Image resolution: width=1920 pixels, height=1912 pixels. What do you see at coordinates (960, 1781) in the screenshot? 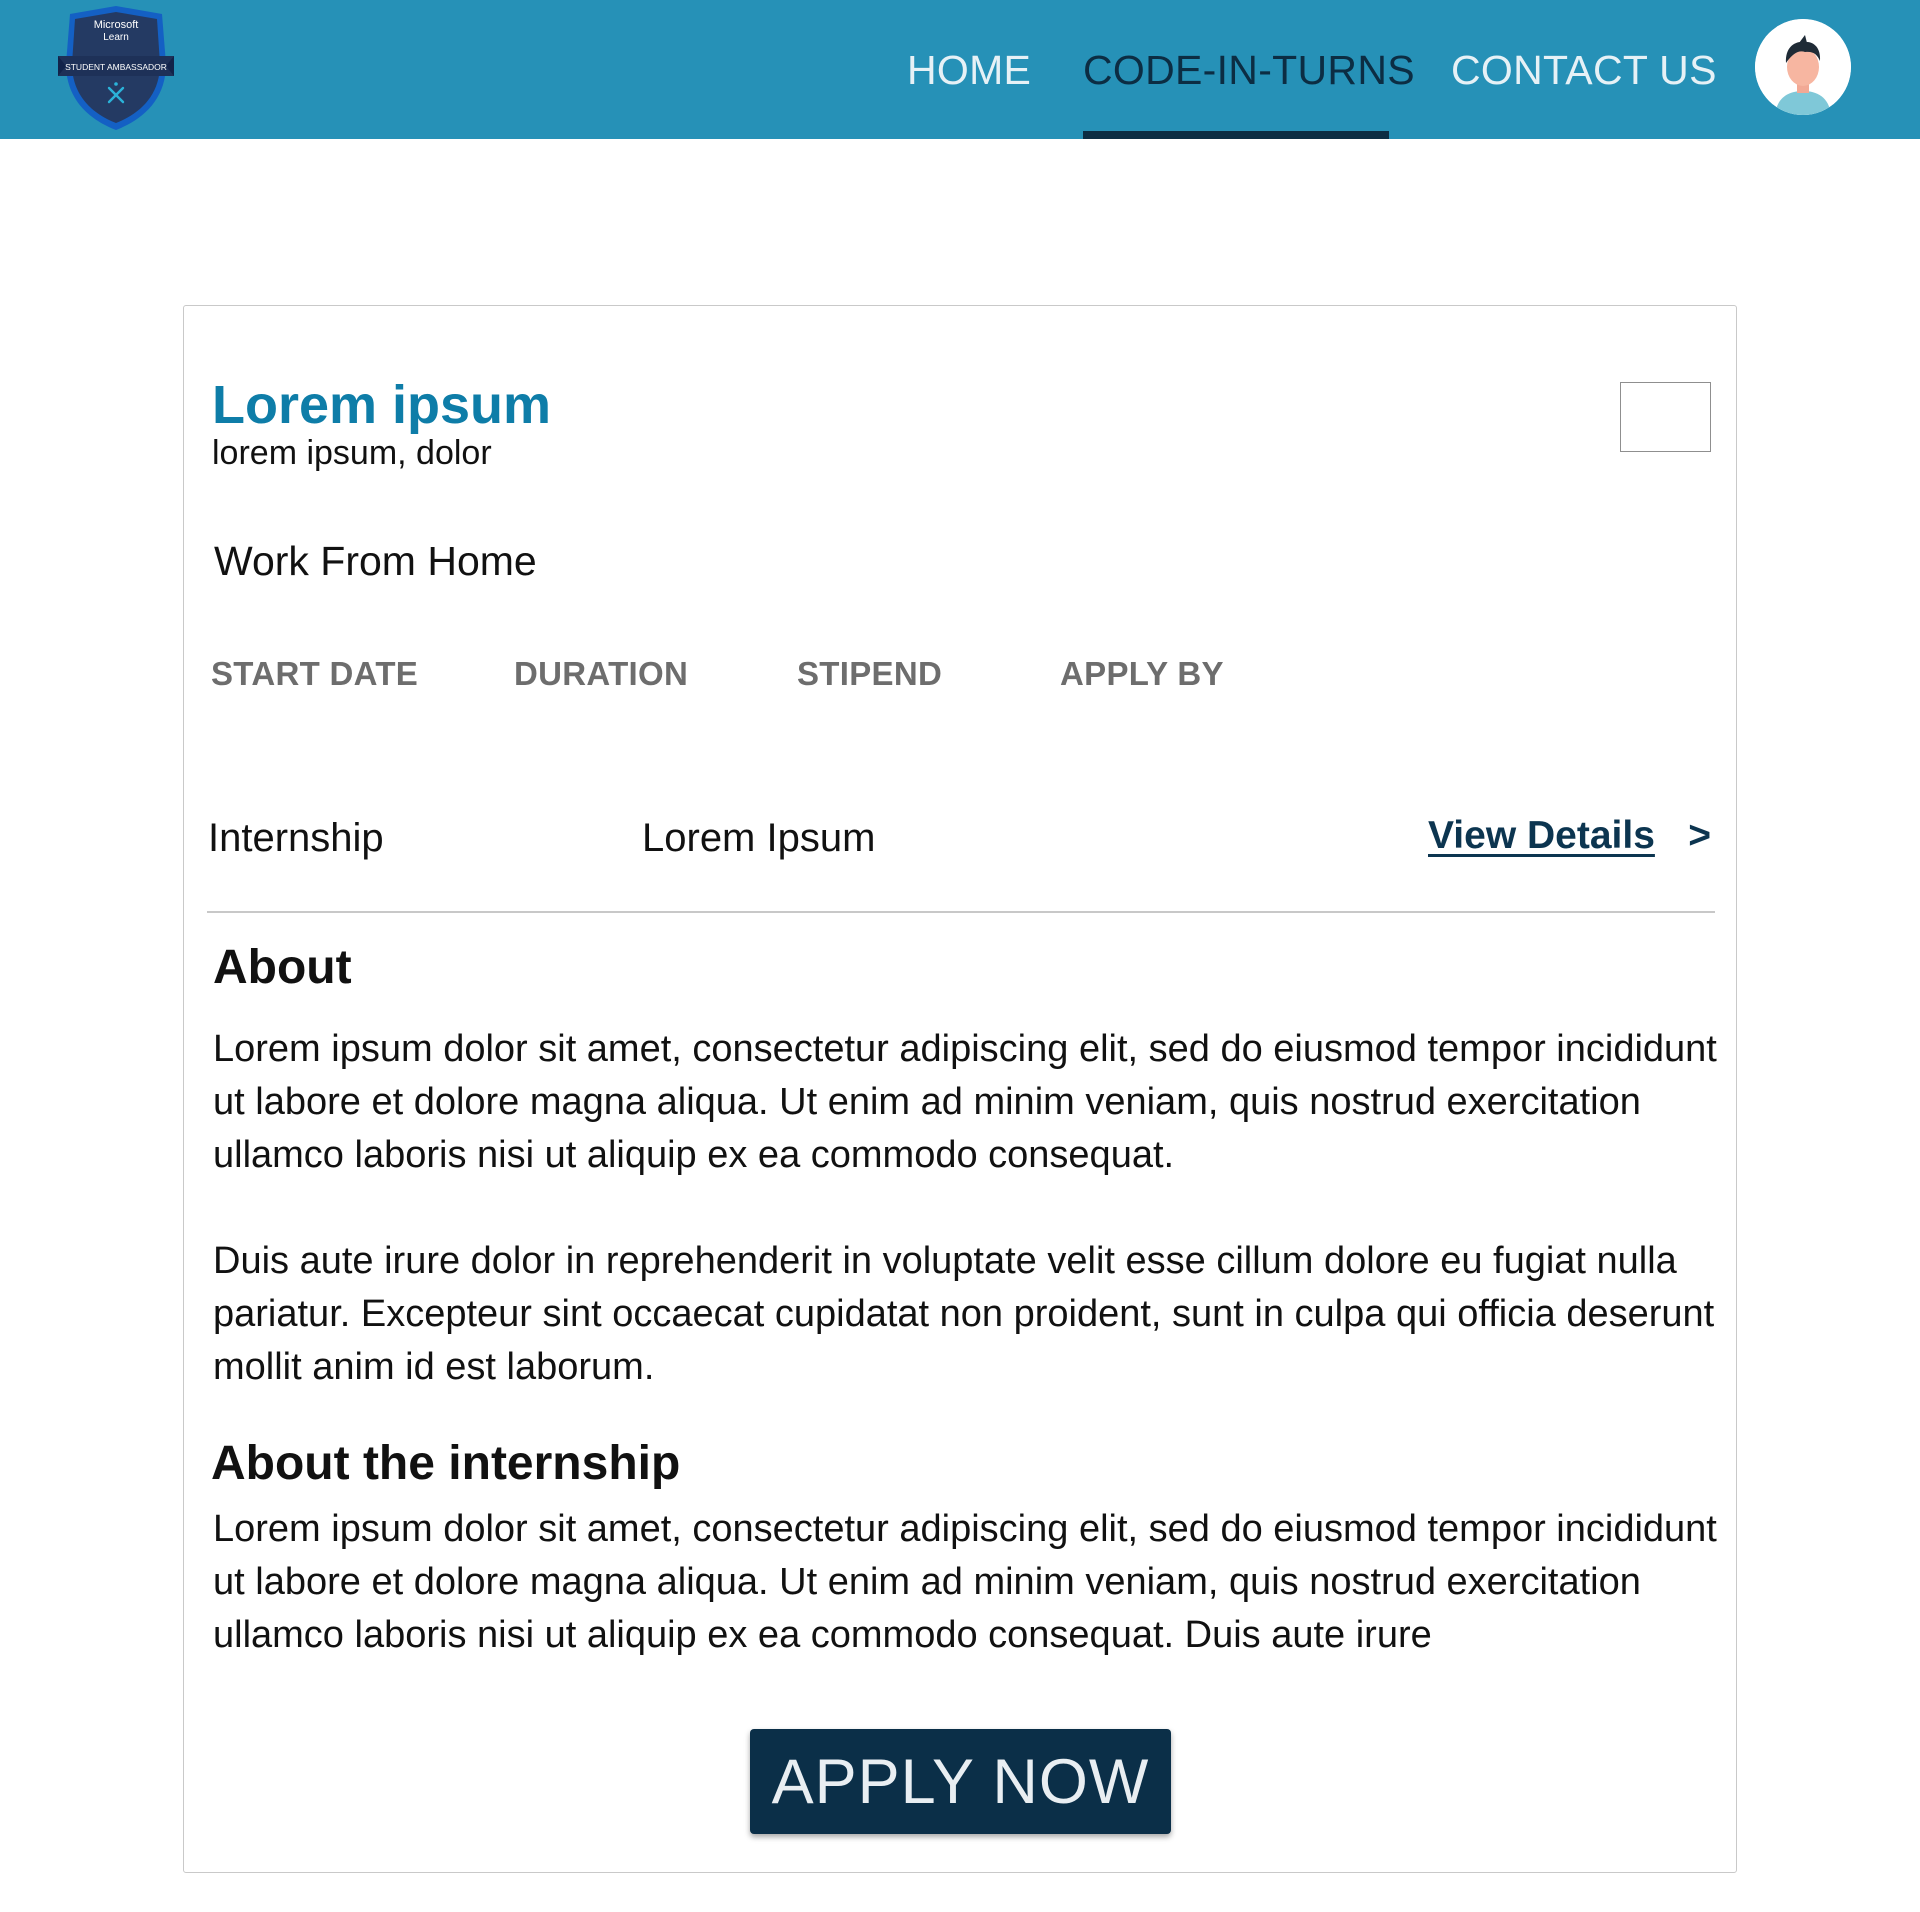
I see `apply-now-button: APPLY NOW` at bounding box center [960, 1781].